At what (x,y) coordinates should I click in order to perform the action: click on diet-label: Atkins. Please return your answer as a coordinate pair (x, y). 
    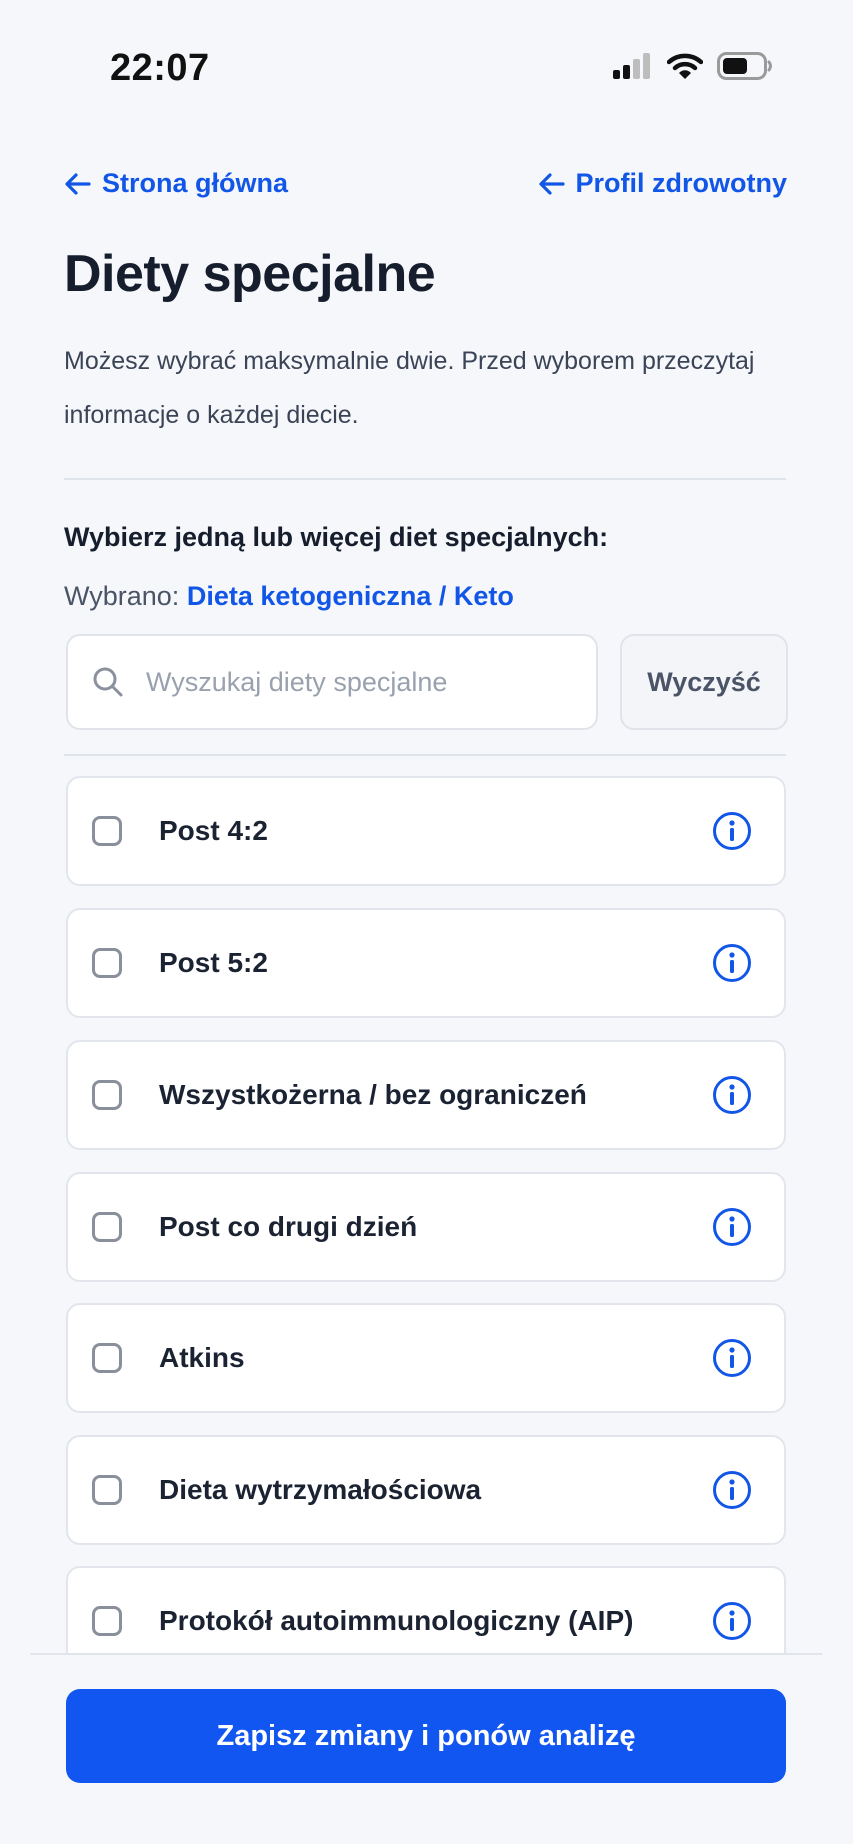
    Looking at the image, I should click on (202, 1357).